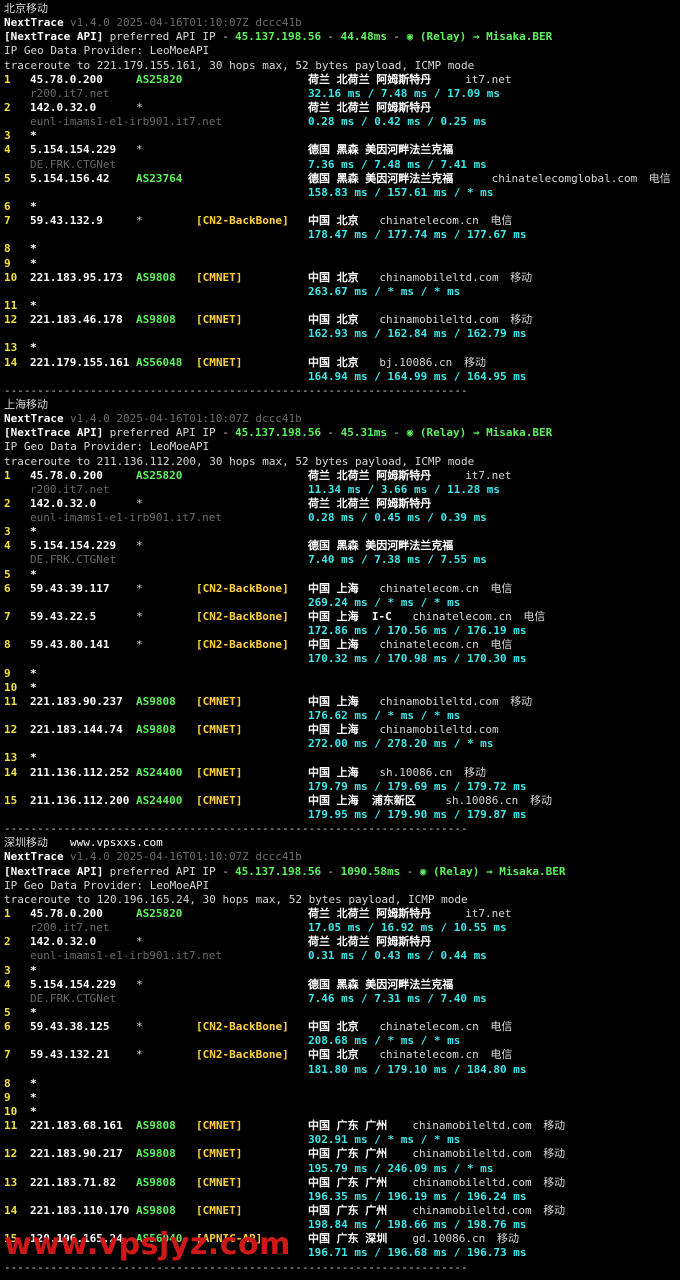 This screenshot has width=680, height=1280. I want to click on hop-row: 4 5.154.154.229 * 德国 黑森 美因河畔法兰克福, so click(342, 985).